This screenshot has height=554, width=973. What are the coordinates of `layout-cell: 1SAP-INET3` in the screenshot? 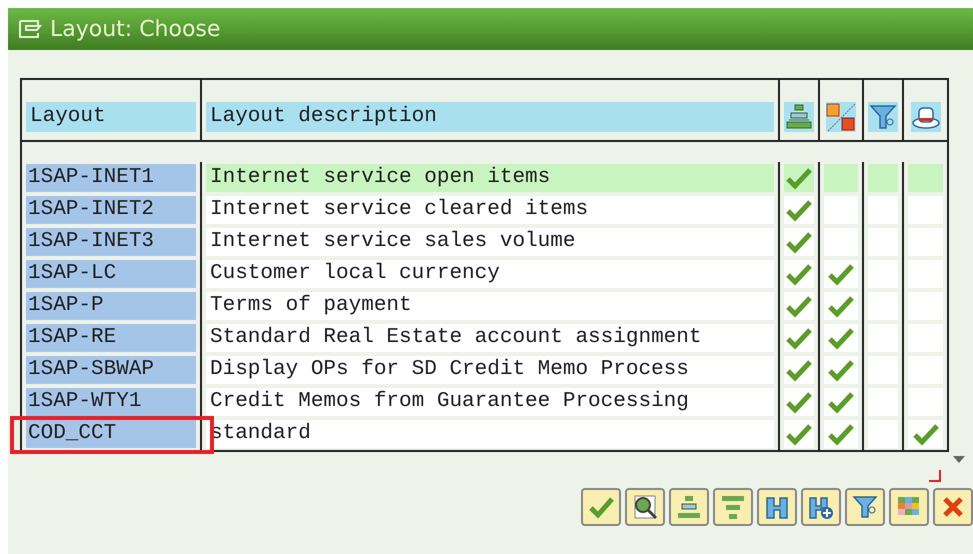 It's located at (111, 242).